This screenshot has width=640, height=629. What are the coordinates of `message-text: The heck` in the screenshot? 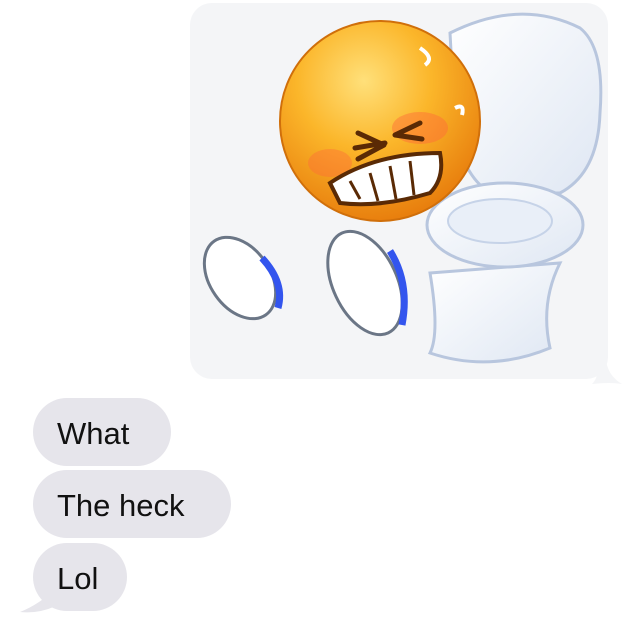 It's located at (121, 505).